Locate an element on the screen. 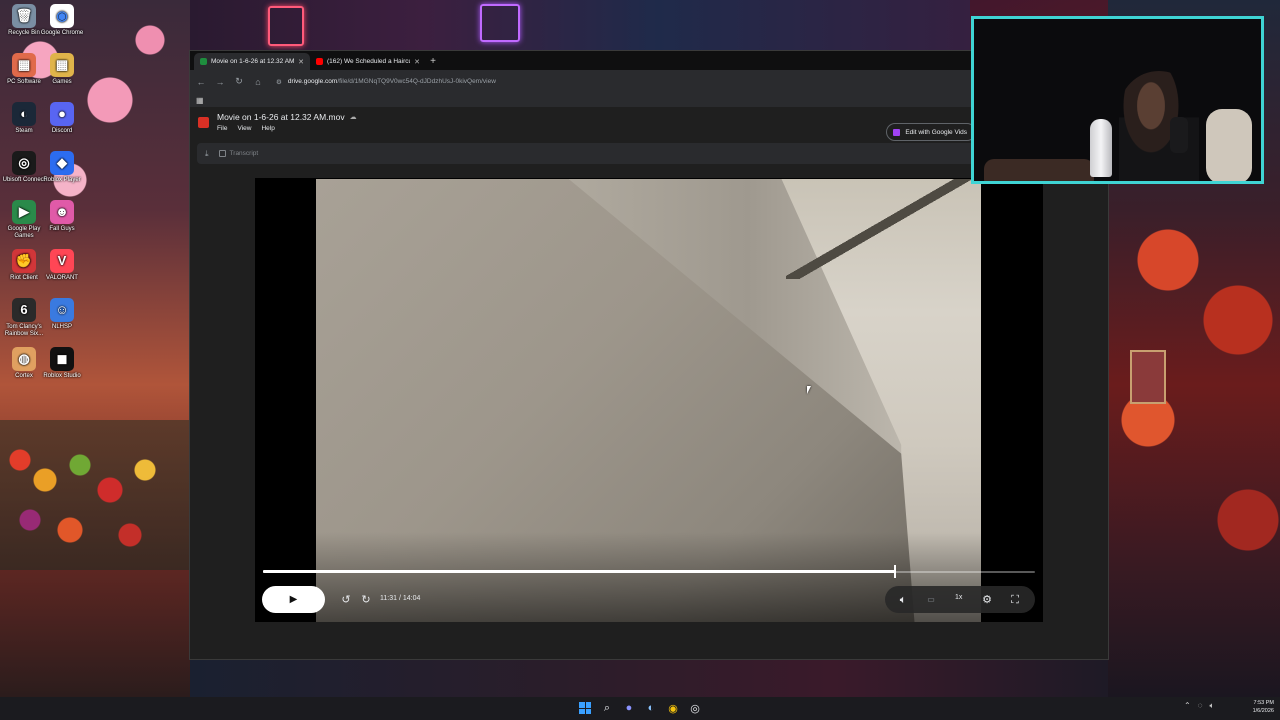 Image resolution: width=1280 pixels, height=720 pixels. obs-taskbar-icon: ◎ is located at coordinates (695, 708).